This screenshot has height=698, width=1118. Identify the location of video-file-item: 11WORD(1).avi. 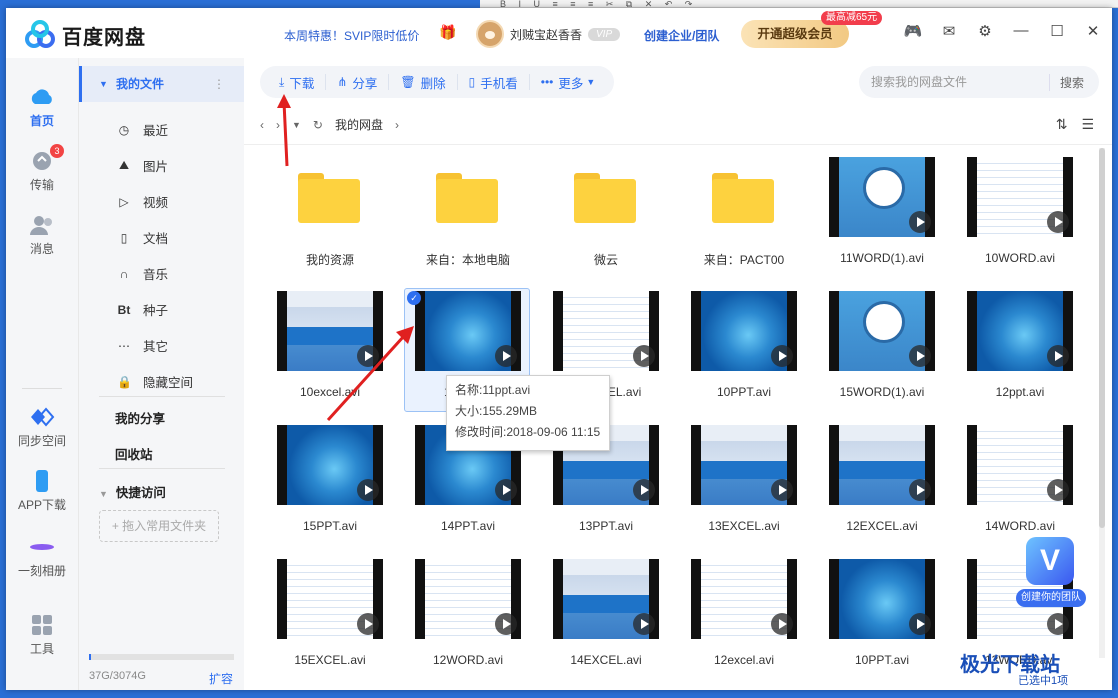
(881, 216).